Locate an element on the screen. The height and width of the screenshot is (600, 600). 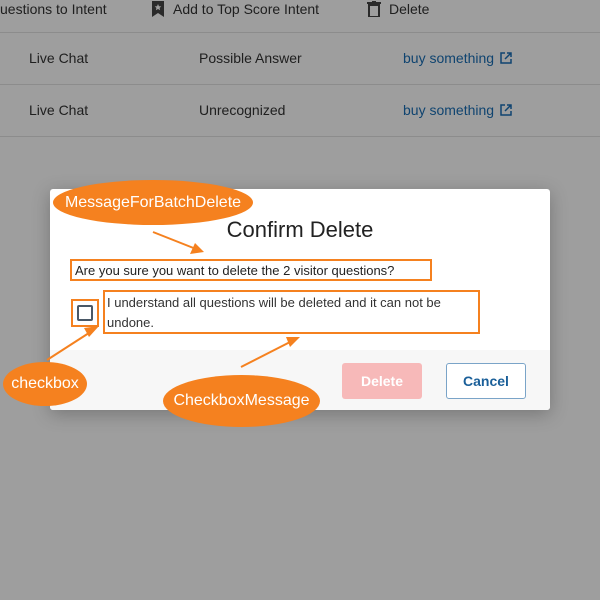
understand-checkbox is located at coordinates (85, 313).